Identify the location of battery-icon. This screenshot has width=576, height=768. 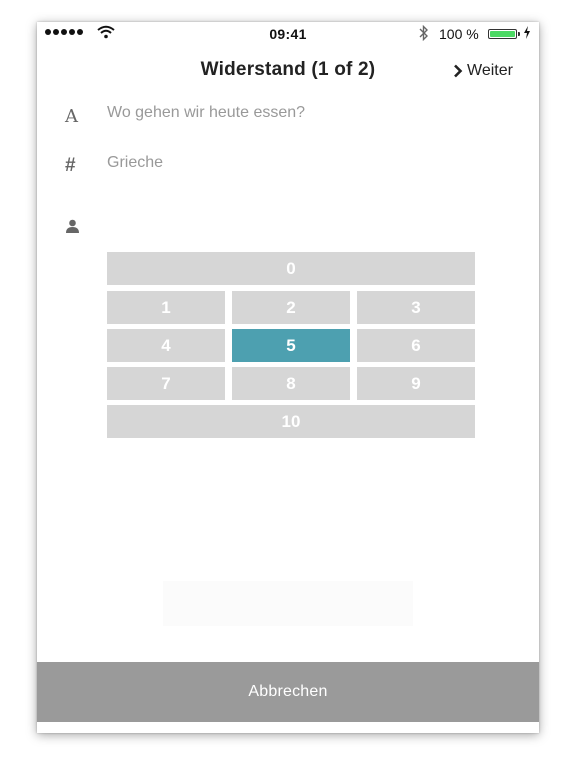
(504, 34).